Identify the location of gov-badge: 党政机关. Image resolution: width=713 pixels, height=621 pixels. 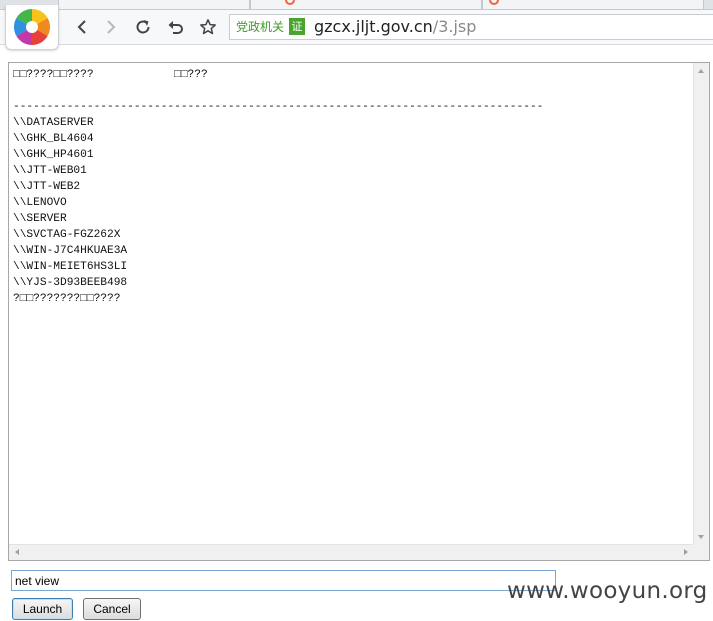
(260, 27).